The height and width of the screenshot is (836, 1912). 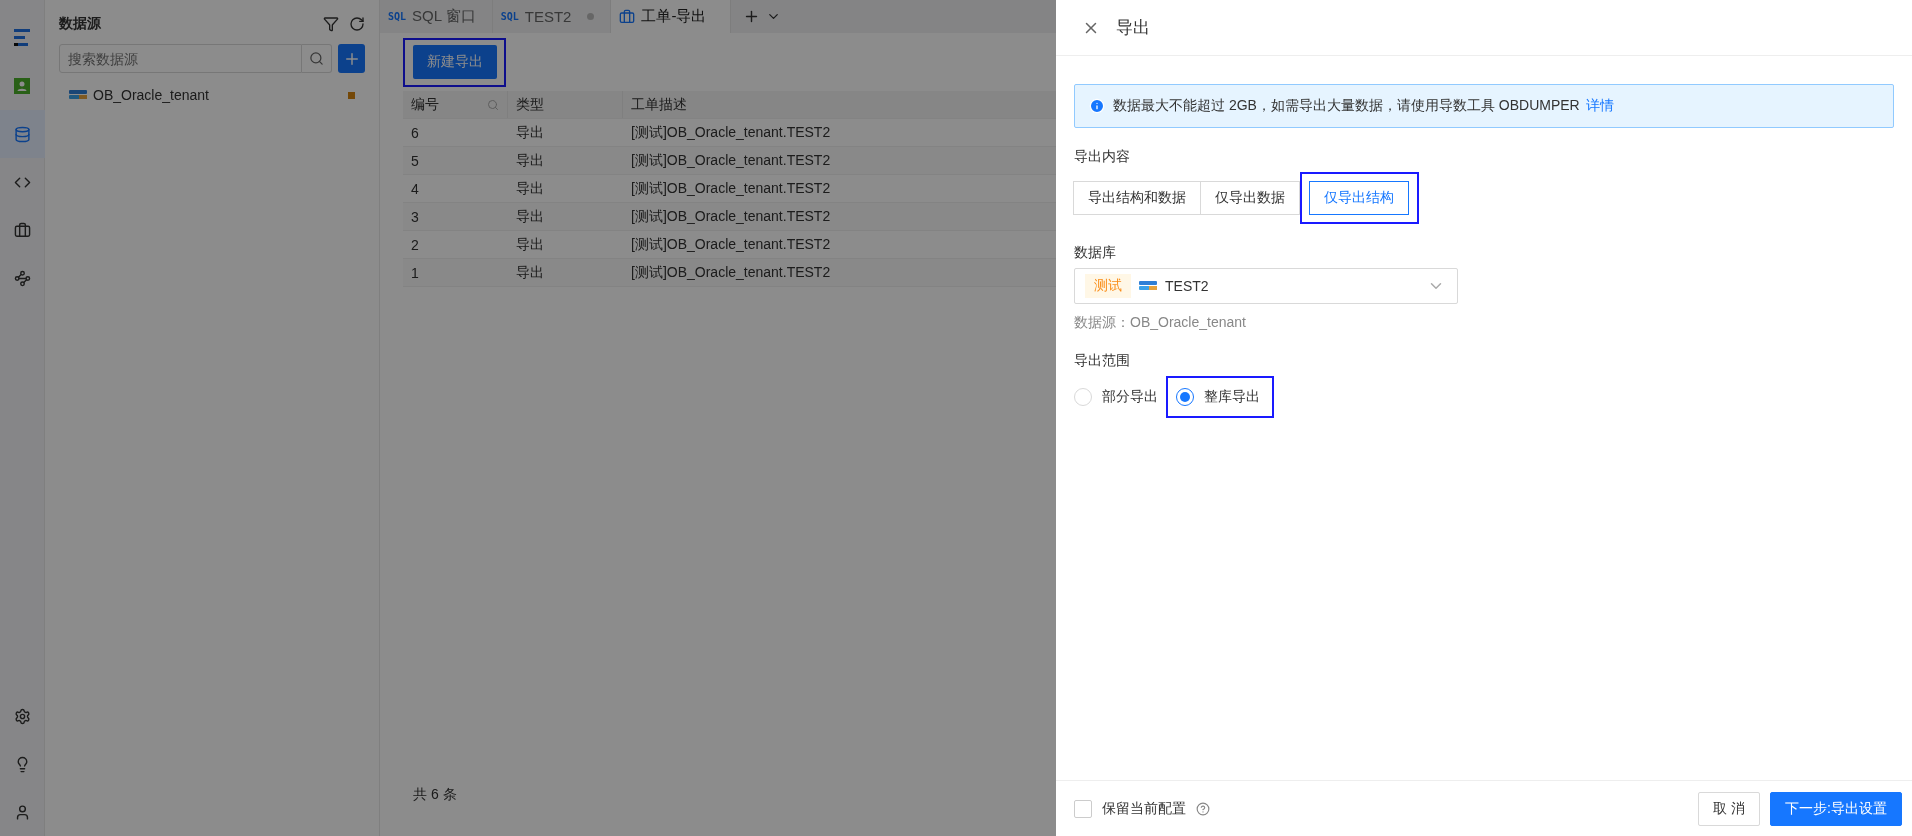 What do you see at coordinates (22, 278) in the screenshot?
I see `network-icon` at bounding box center [22, 278].